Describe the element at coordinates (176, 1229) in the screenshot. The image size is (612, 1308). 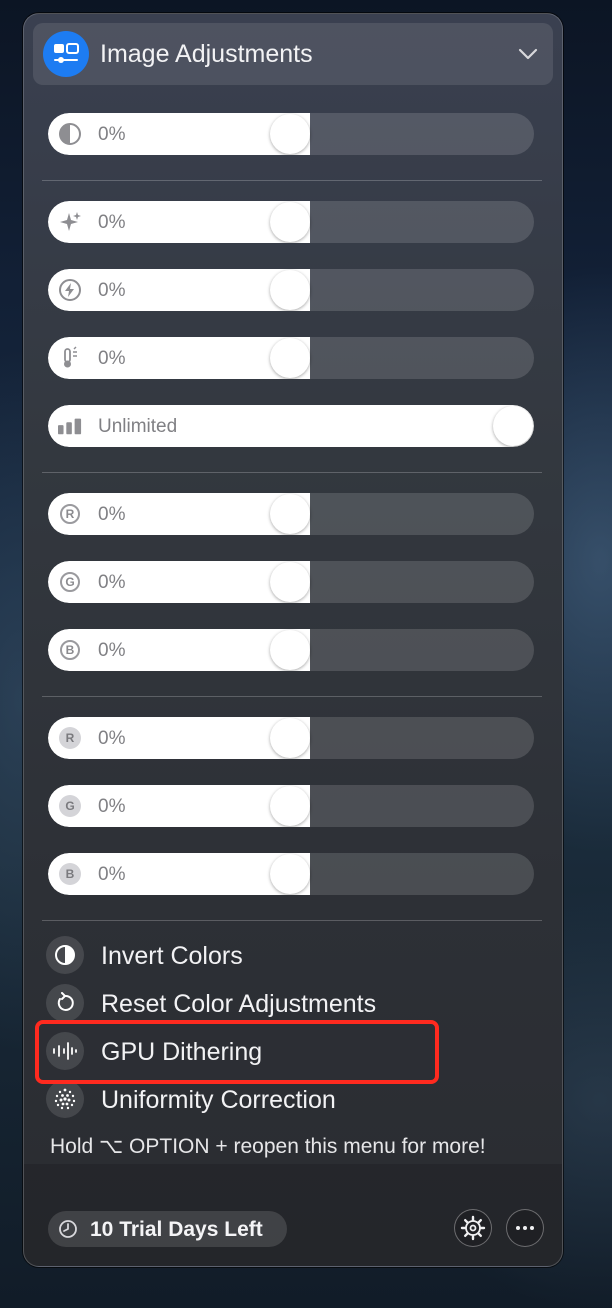
I see `trial-days-label: 10 Trial Days Left` at that location.